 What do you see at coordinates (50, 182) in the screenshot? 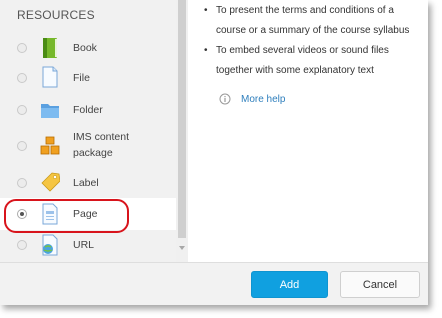
I see `label-tag-icon` at bounding box center [50, 182].